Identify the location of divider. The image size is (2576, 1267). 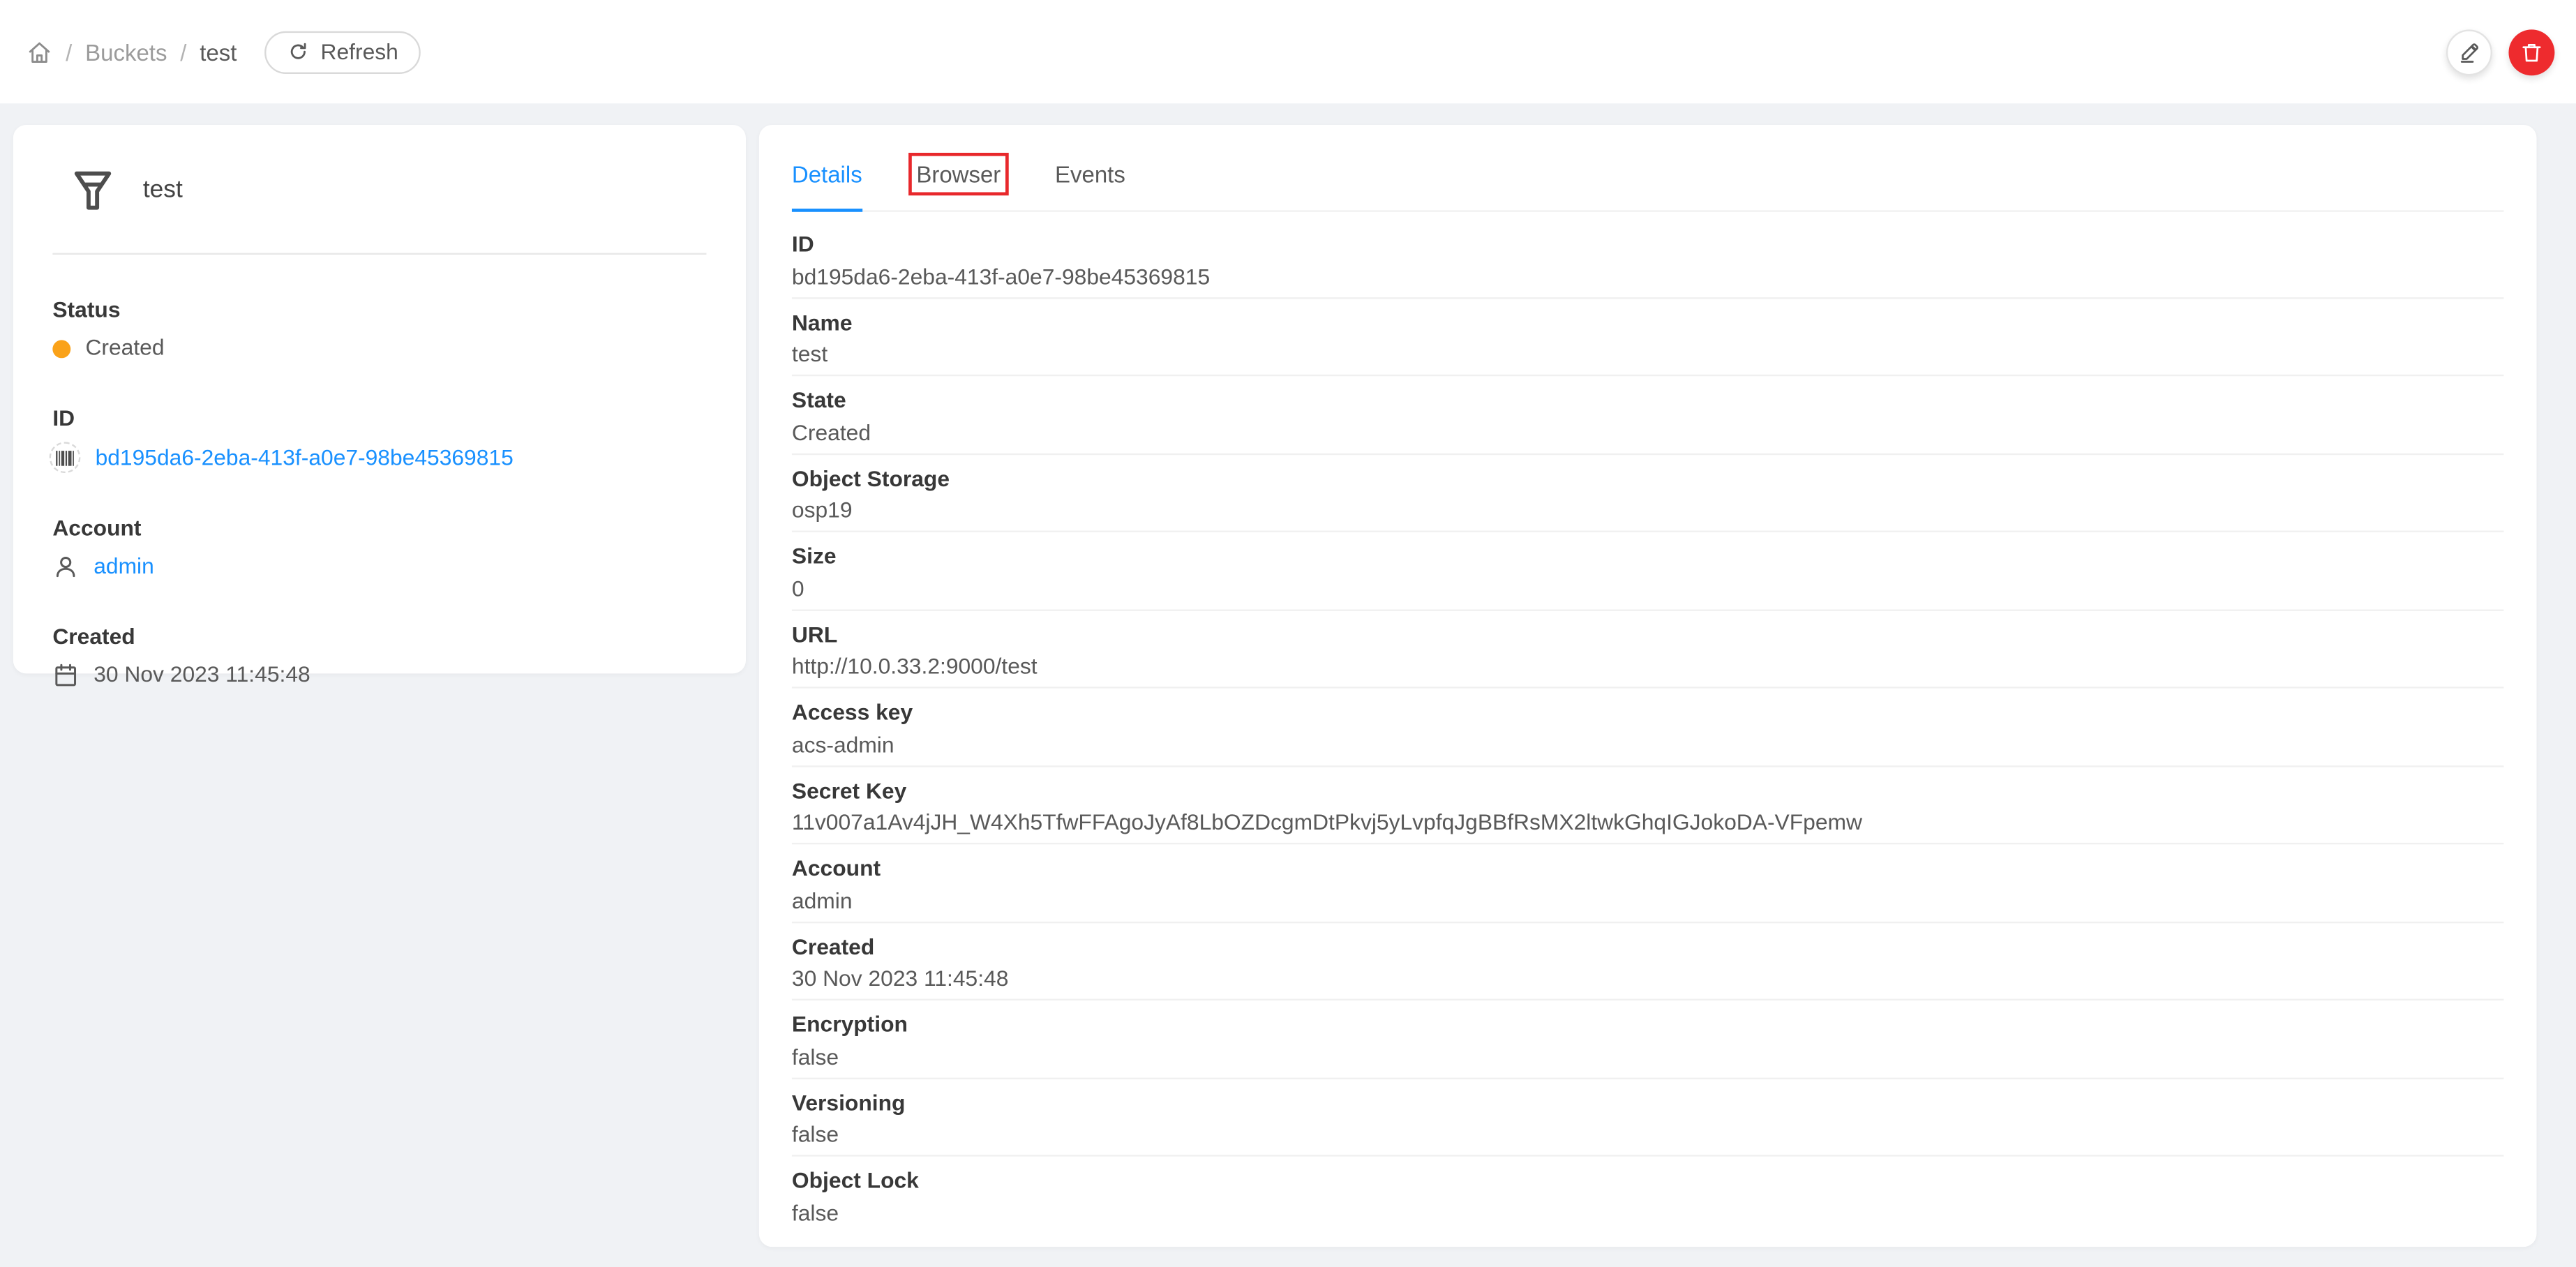
(379, 254).